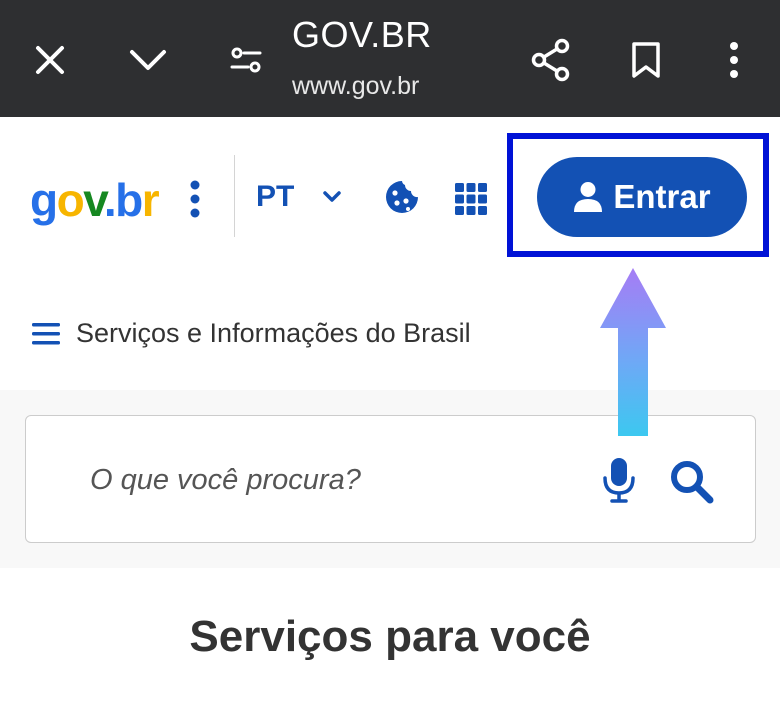 Image resolution: width=780 pixels, height=720 pixels. I want to click on logo-letter-v: v, so click(94, 200).